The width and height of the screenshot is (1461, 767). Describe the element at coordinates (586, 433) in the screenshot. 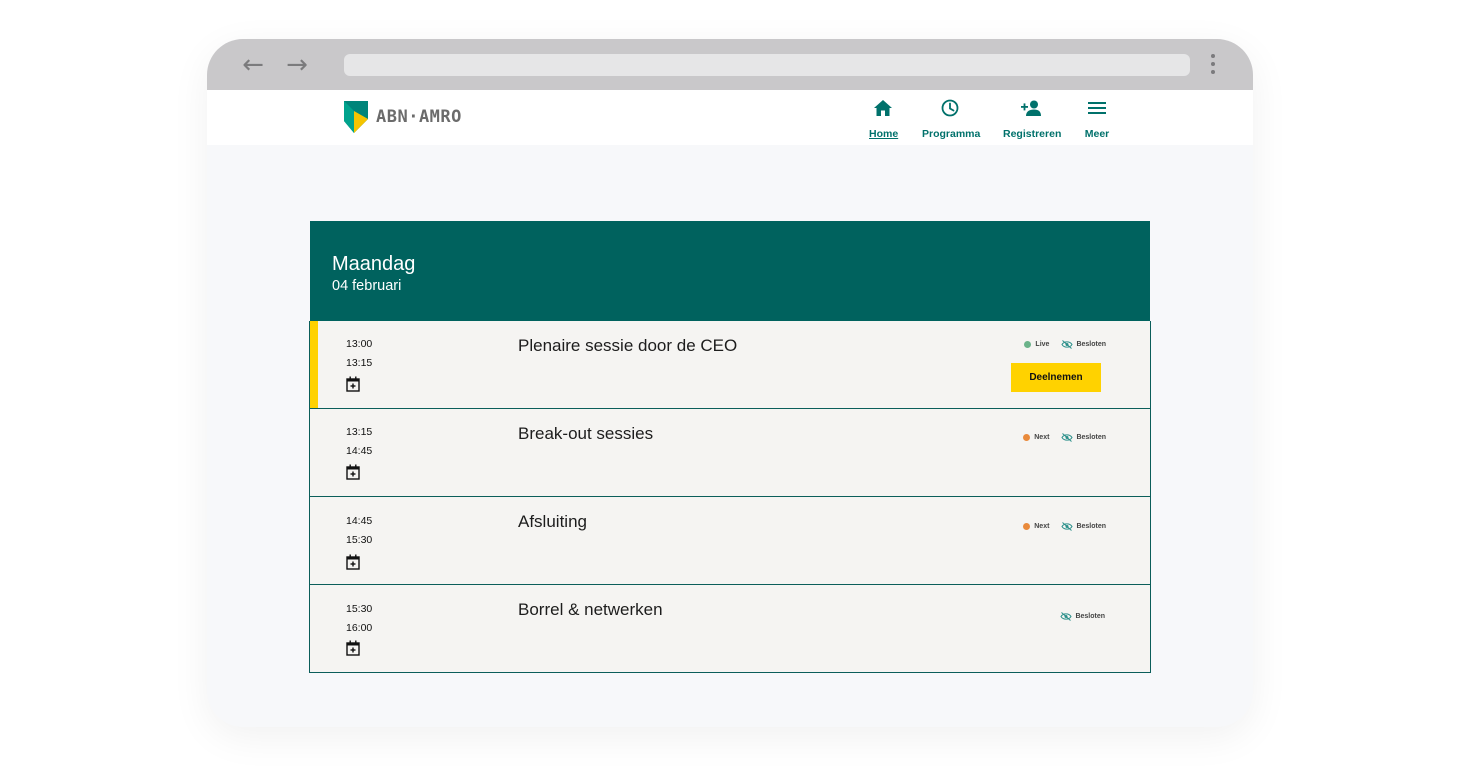

I see `session-title: Break-out sessies` at that location.